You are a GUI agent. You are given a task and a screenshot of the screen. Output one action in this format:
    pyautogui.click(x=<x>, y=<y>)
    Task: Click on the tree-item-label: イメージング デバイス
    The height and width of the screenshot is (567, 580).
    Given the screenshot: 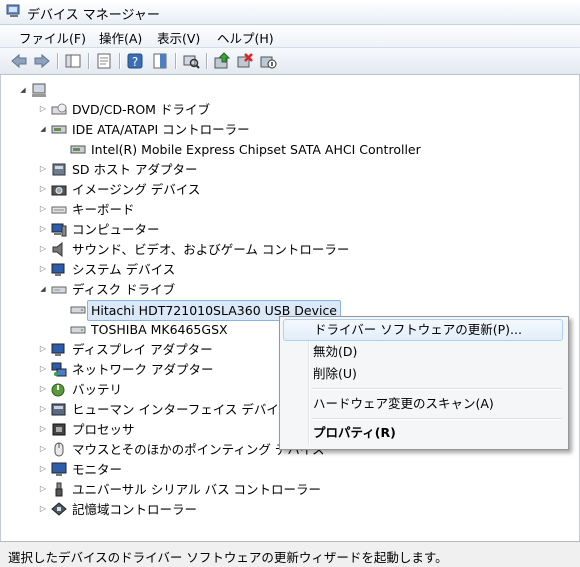 What is the action you would take?
    pyautogui.click(x=136, y=189)
    